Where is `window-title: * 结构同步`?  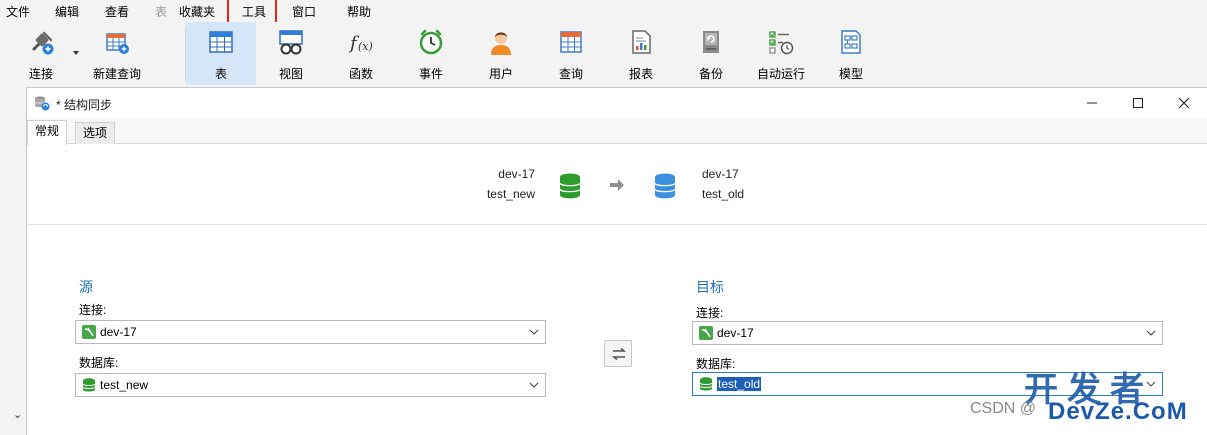
window-title: * 结构同步 is located at coordinates (84, 105).